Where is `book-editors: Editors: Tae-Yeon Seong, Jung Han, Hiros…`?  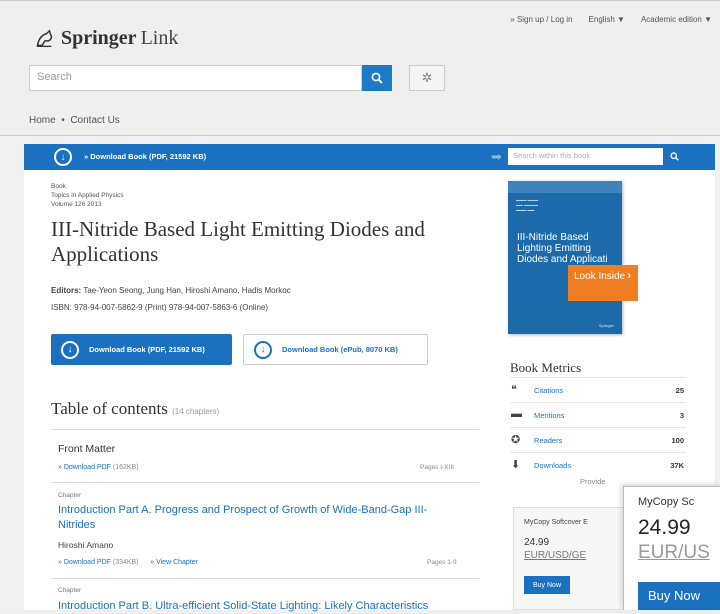
book-editors: Editors: Tae-Yeon Seong, Jung Han, Hiros… is located at coordinates (171, 290).